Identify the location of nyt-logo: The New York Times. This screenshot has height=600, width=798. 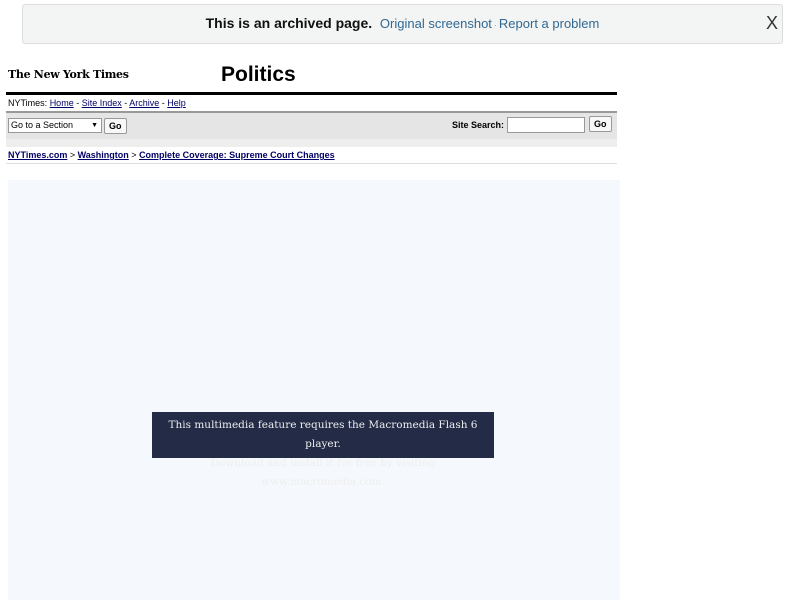
(68, 74).